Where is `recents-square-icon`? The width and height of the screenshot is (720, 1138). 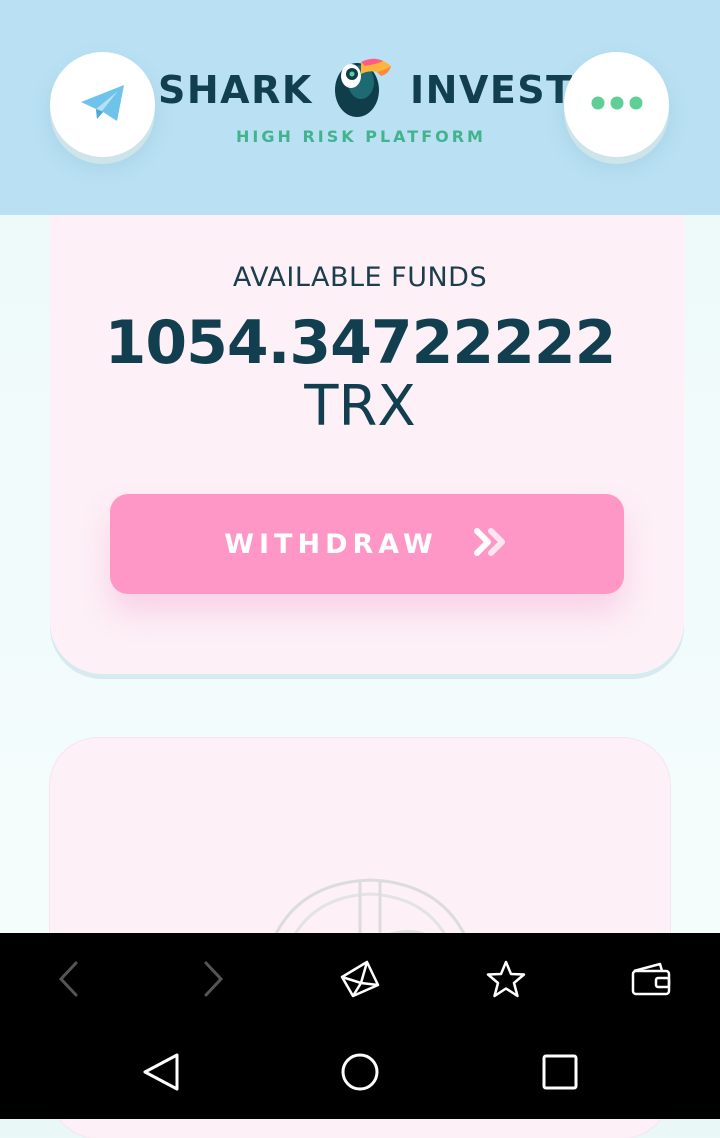
recents-square-icon is located at coordinates (560, 1072).